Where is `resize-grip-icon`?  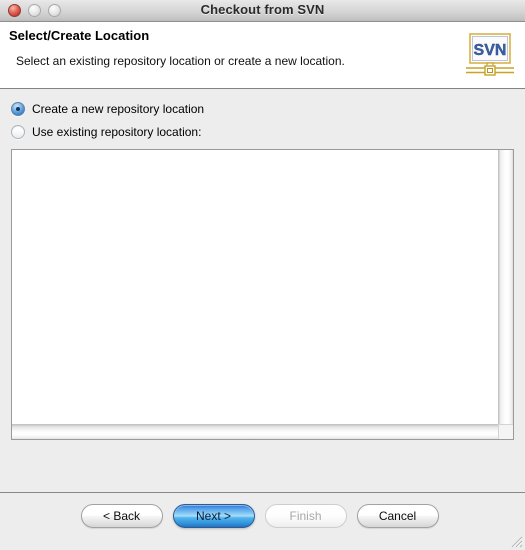
resize-grip-icon is located at coordinates (516, 541).